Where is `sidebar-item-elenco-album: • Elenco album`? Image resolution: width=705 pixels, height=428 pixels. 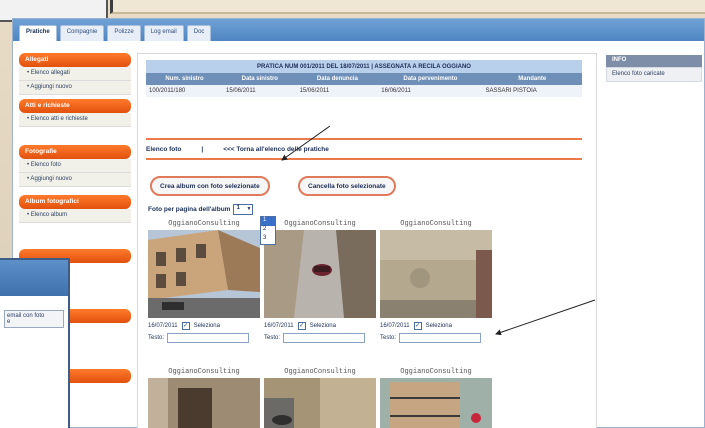
sidebar-item-elenco-album: • Elenco album is located at coordinates (75, 216).